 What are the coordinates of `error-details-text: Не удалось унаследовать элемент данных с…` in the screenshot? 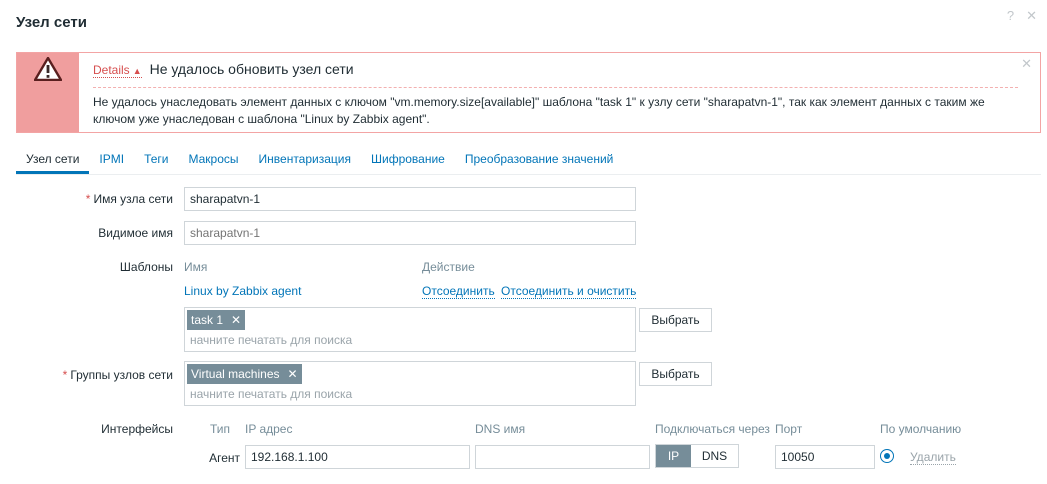 It's located at (539, 110).